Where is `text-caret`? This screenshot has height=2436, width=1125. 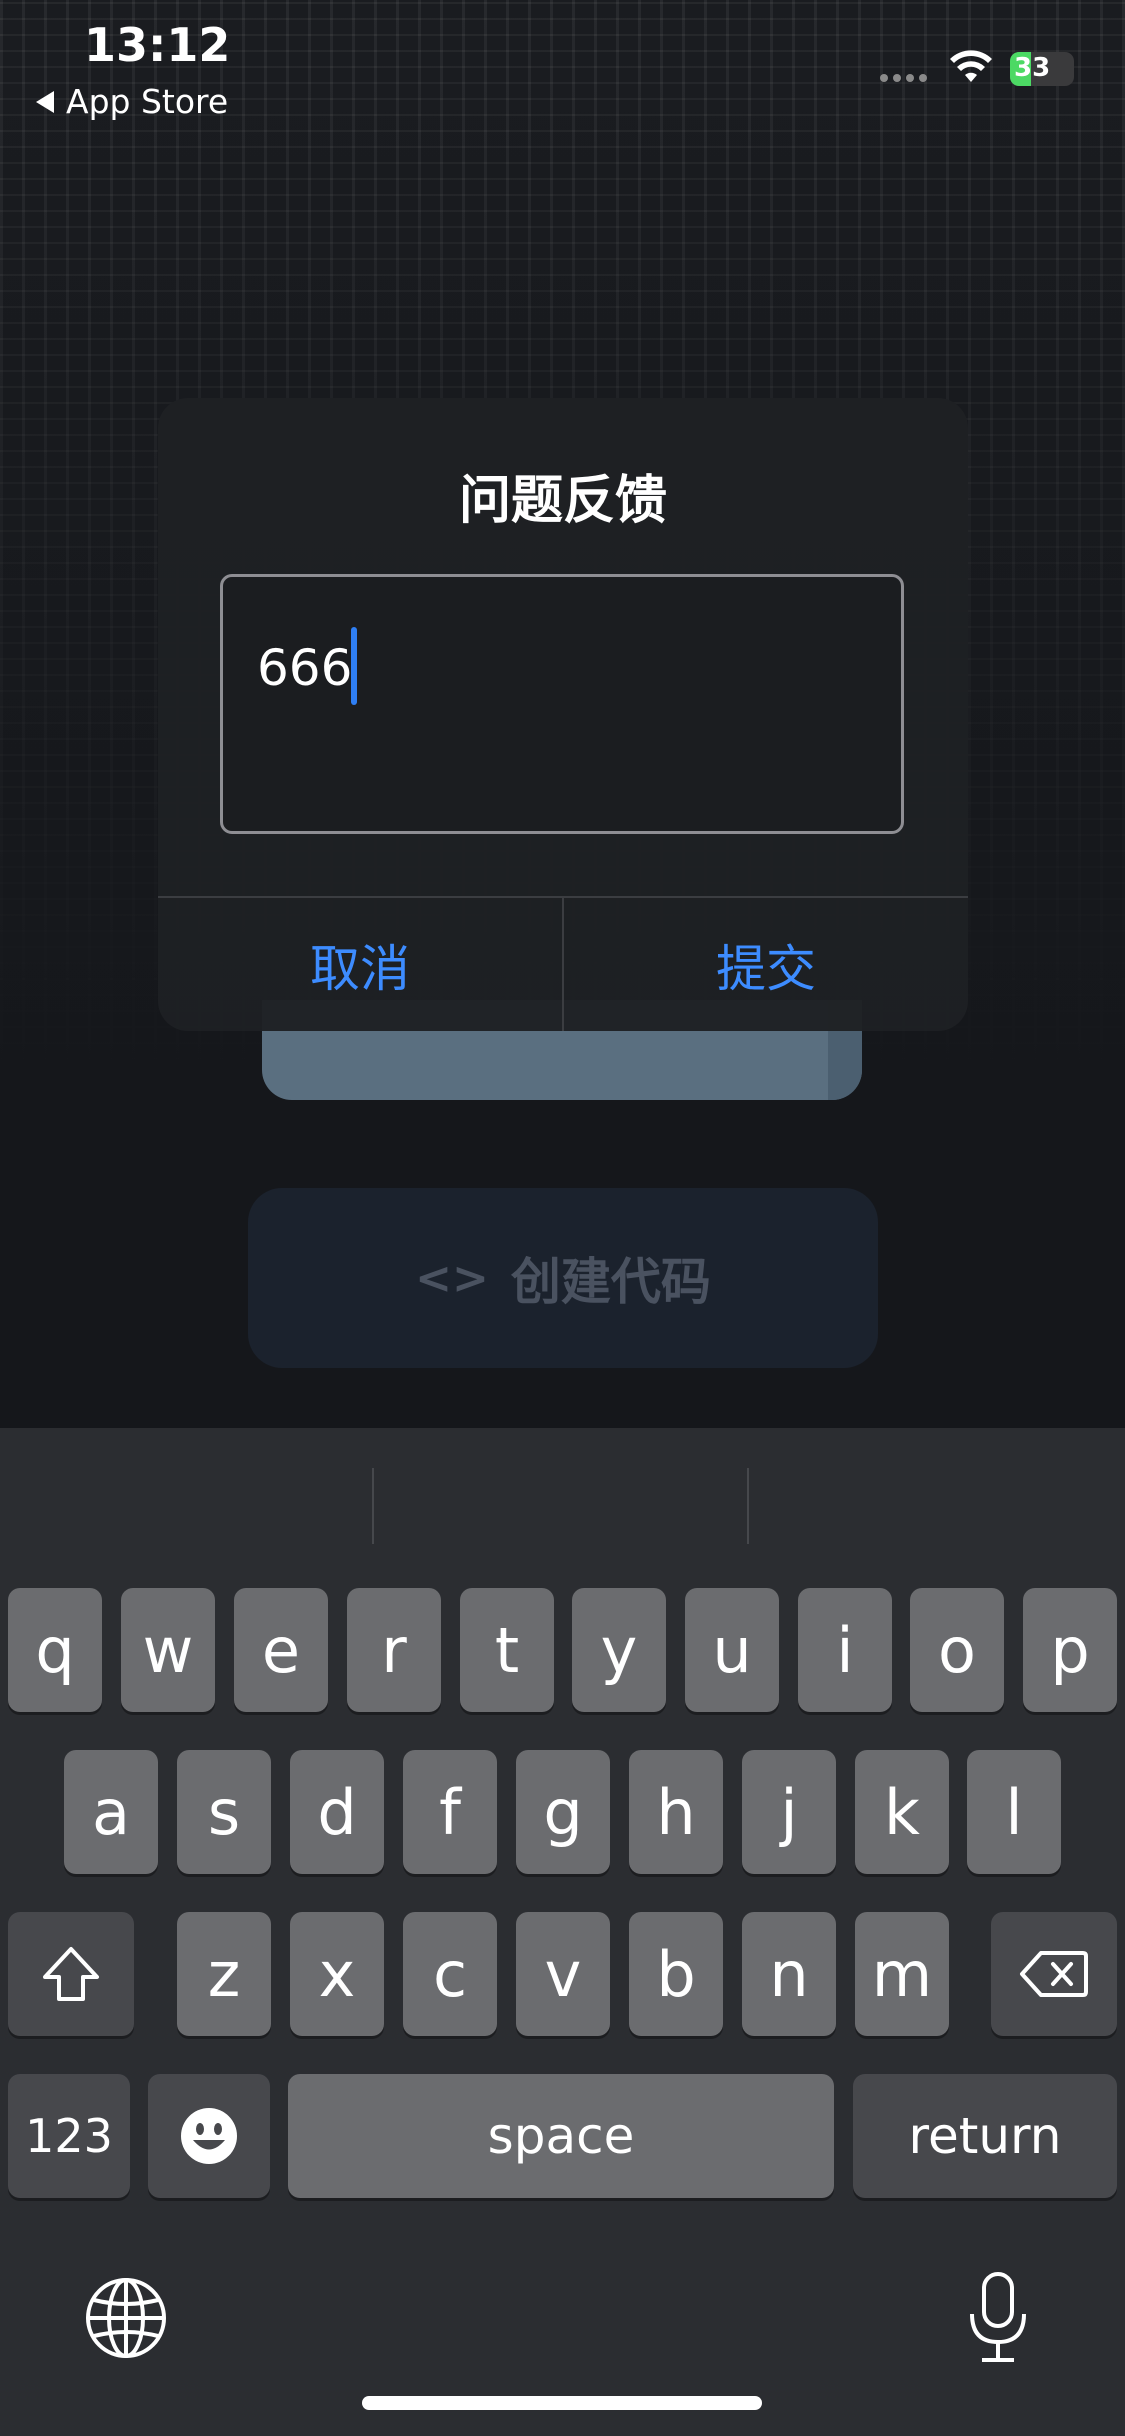 text-caret is located at coordinates (354, 666).